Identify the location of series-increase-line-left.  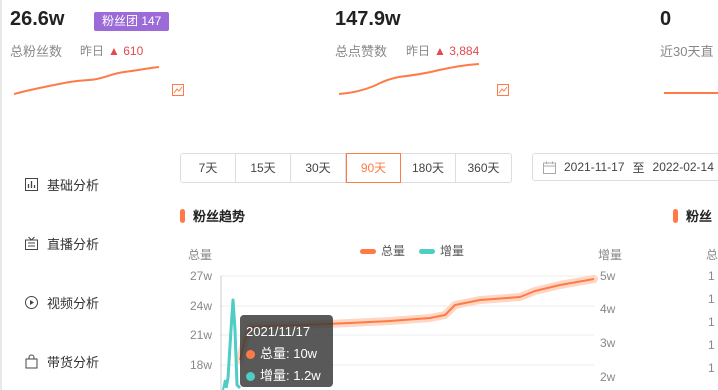
(224, 384).